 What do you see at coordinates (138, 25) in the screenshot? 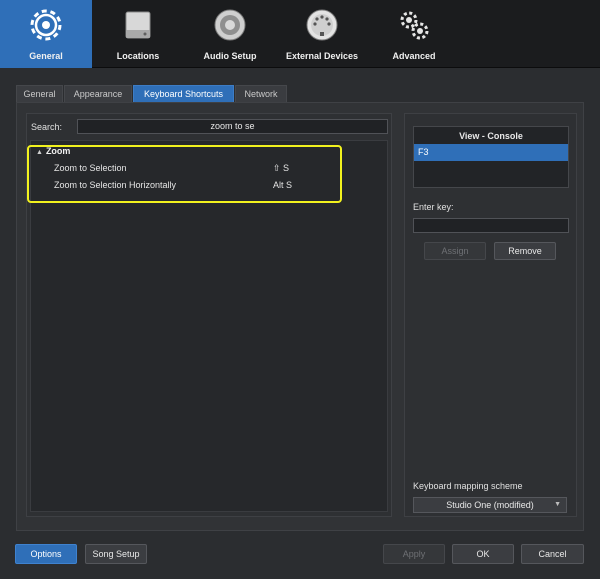
I see `drive-icon` at bounding box center [138, 25].